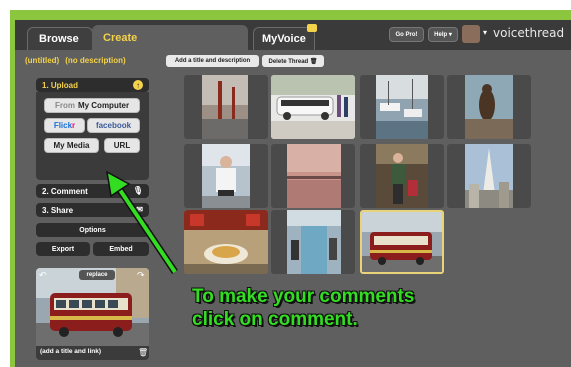  What do you see at coordinates (443, 34) in the screenshot?
I see `help-menu-button: Help ▾` at bounding box center [443, 34].